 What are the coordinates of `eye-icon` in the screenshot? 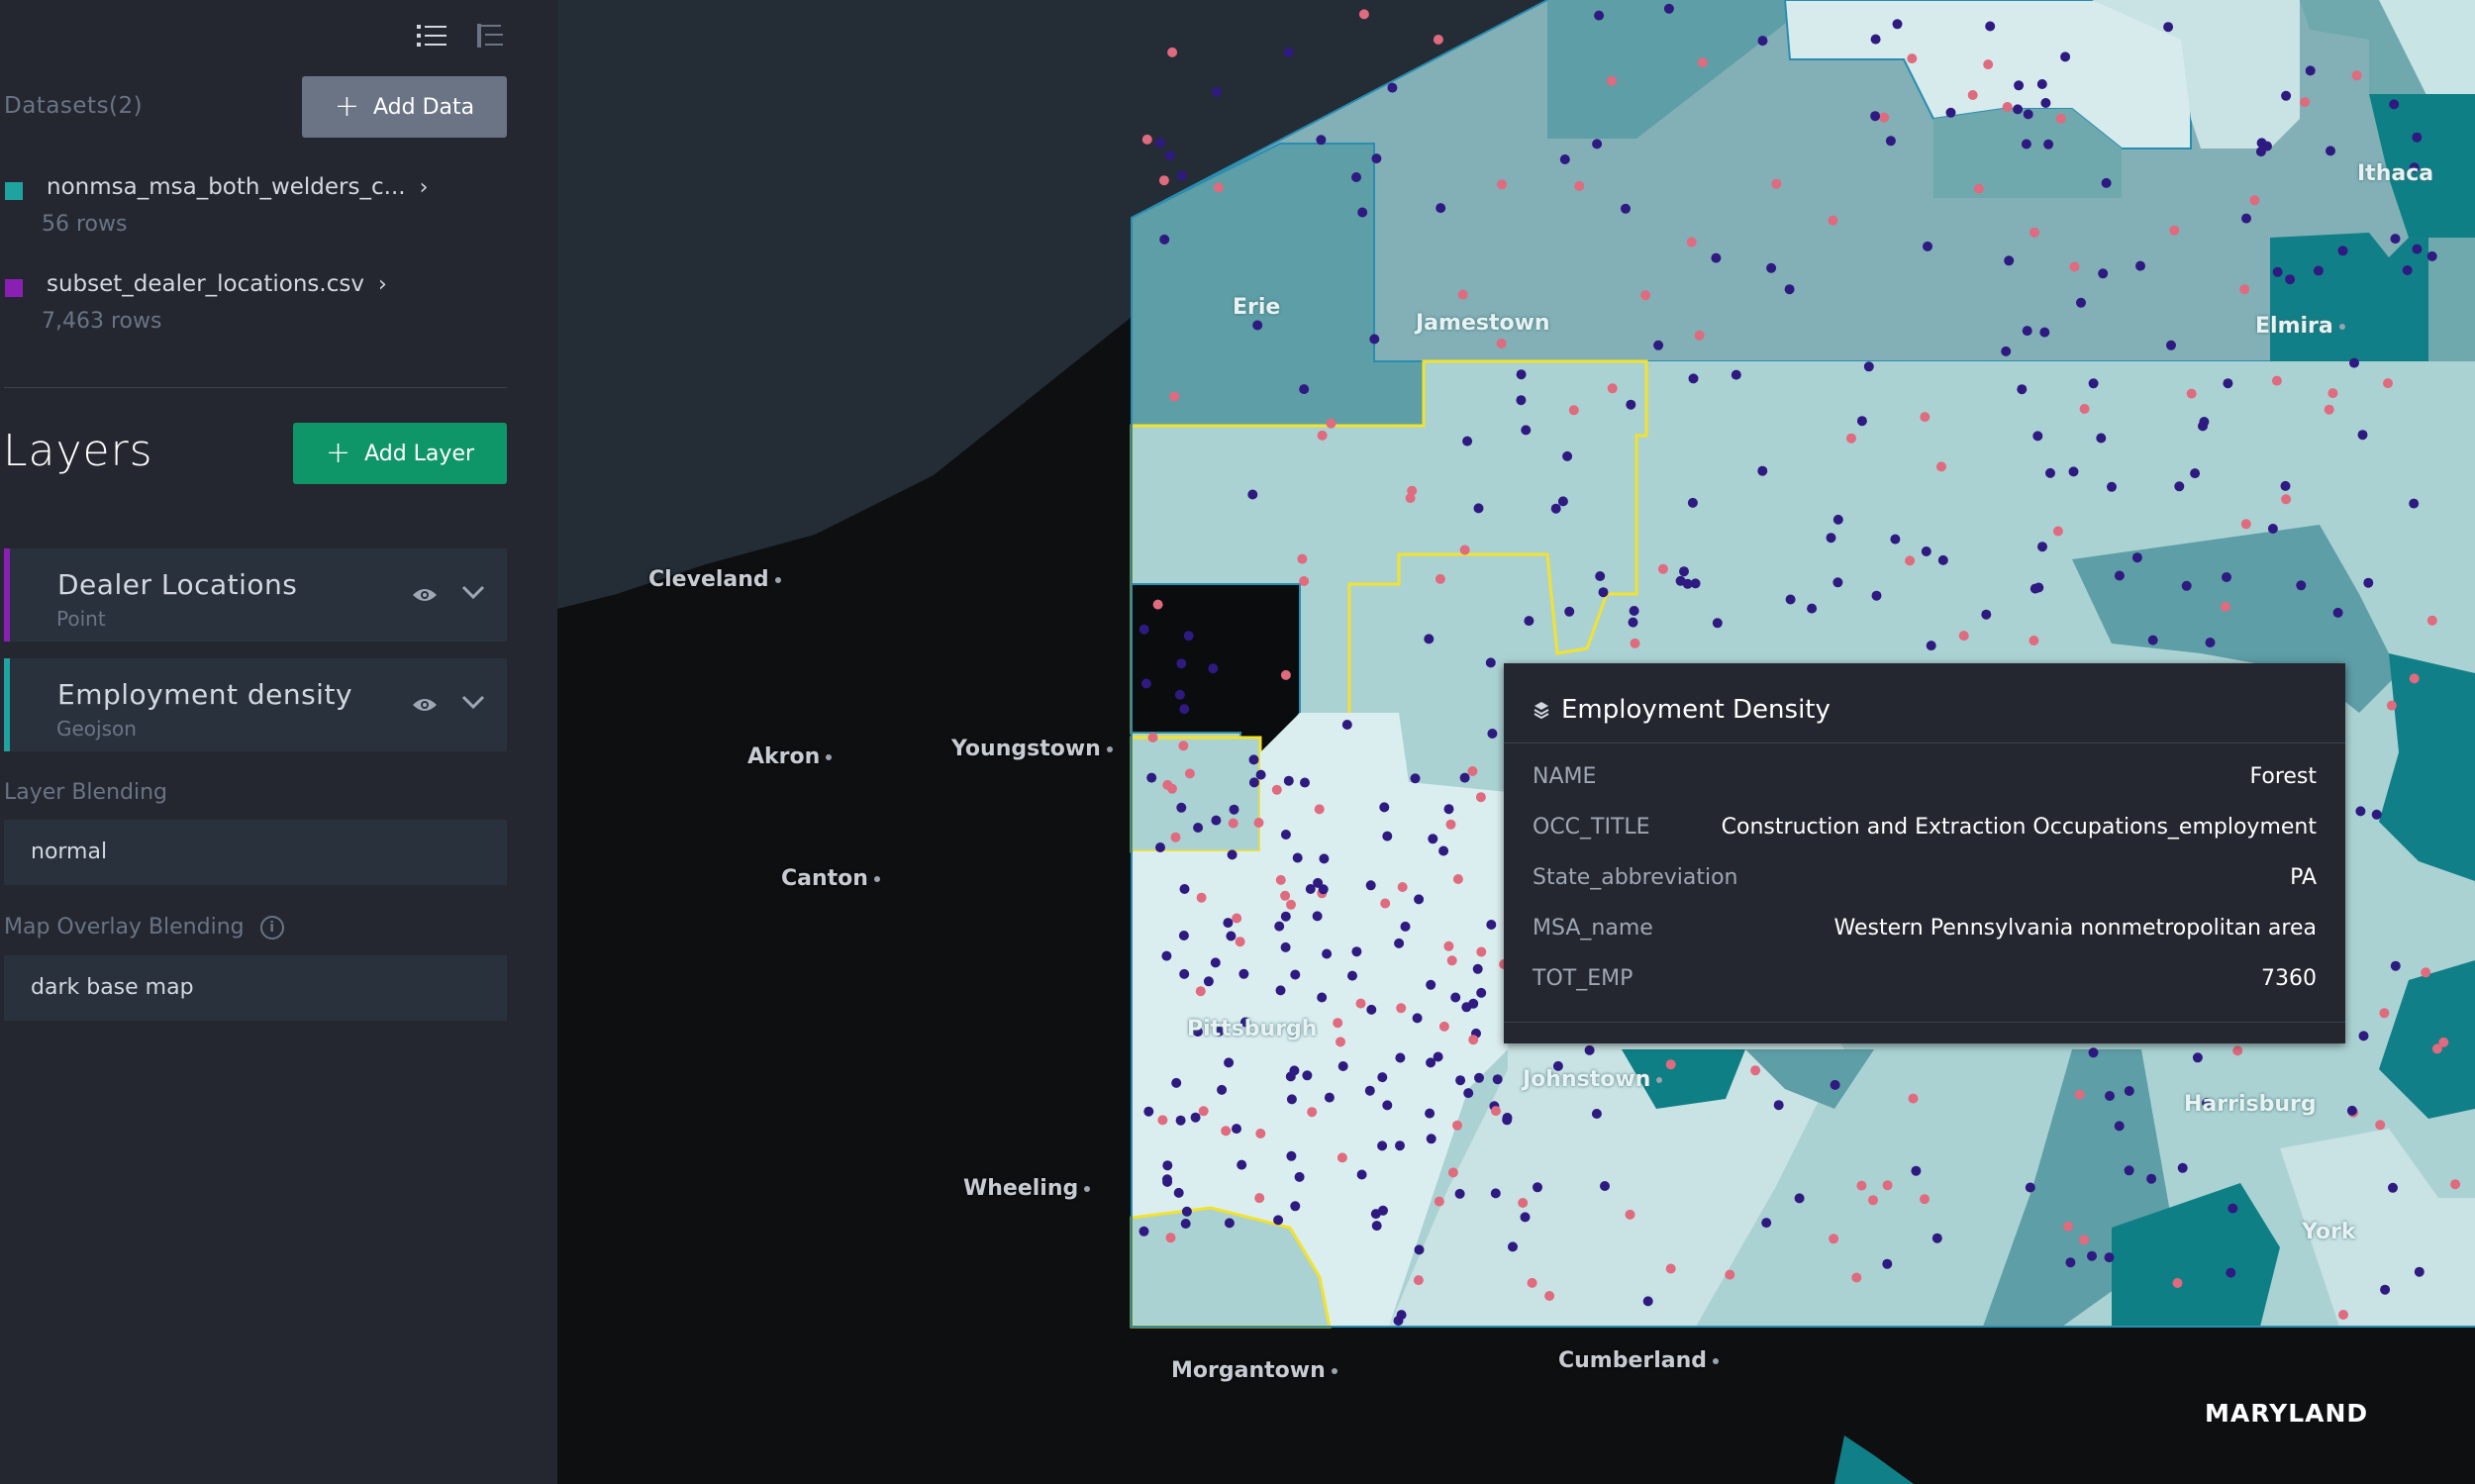 It's located at (425, 705).